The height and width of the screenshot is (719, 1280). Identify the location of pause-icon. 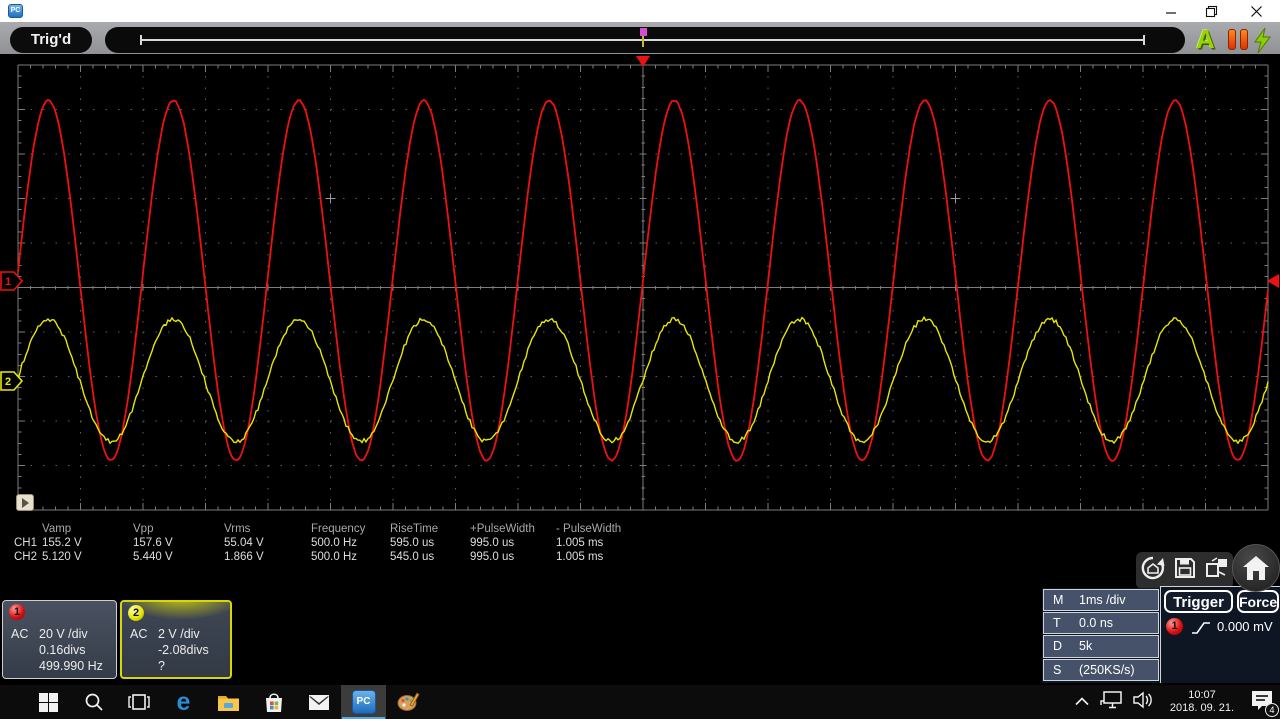
(1232, 39).